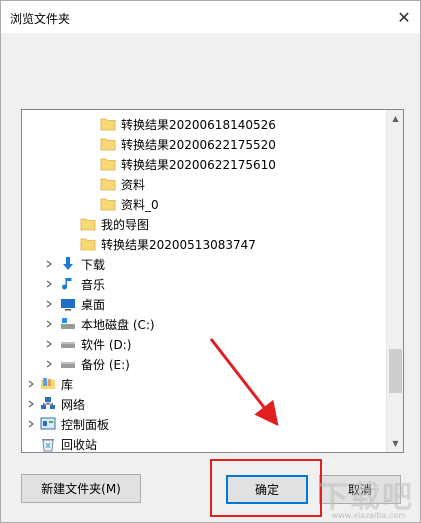 The height and width of the screenshot is (523, 421). I want to click on tree-item-label: 资料, so click(133, 185).